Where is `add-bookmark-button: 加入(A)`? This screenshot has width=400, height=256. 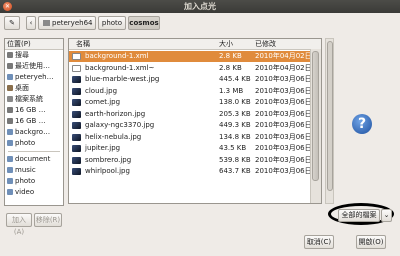
add-bookmark-button: 加入(A) is located at coordinates (19, 224).